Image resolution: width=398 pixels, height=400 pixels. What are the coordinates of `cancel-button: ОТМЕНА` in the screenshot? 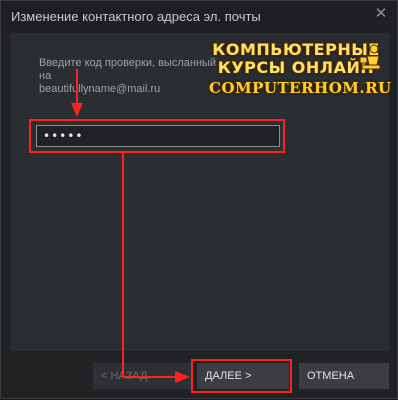 It's located at (344, 376).